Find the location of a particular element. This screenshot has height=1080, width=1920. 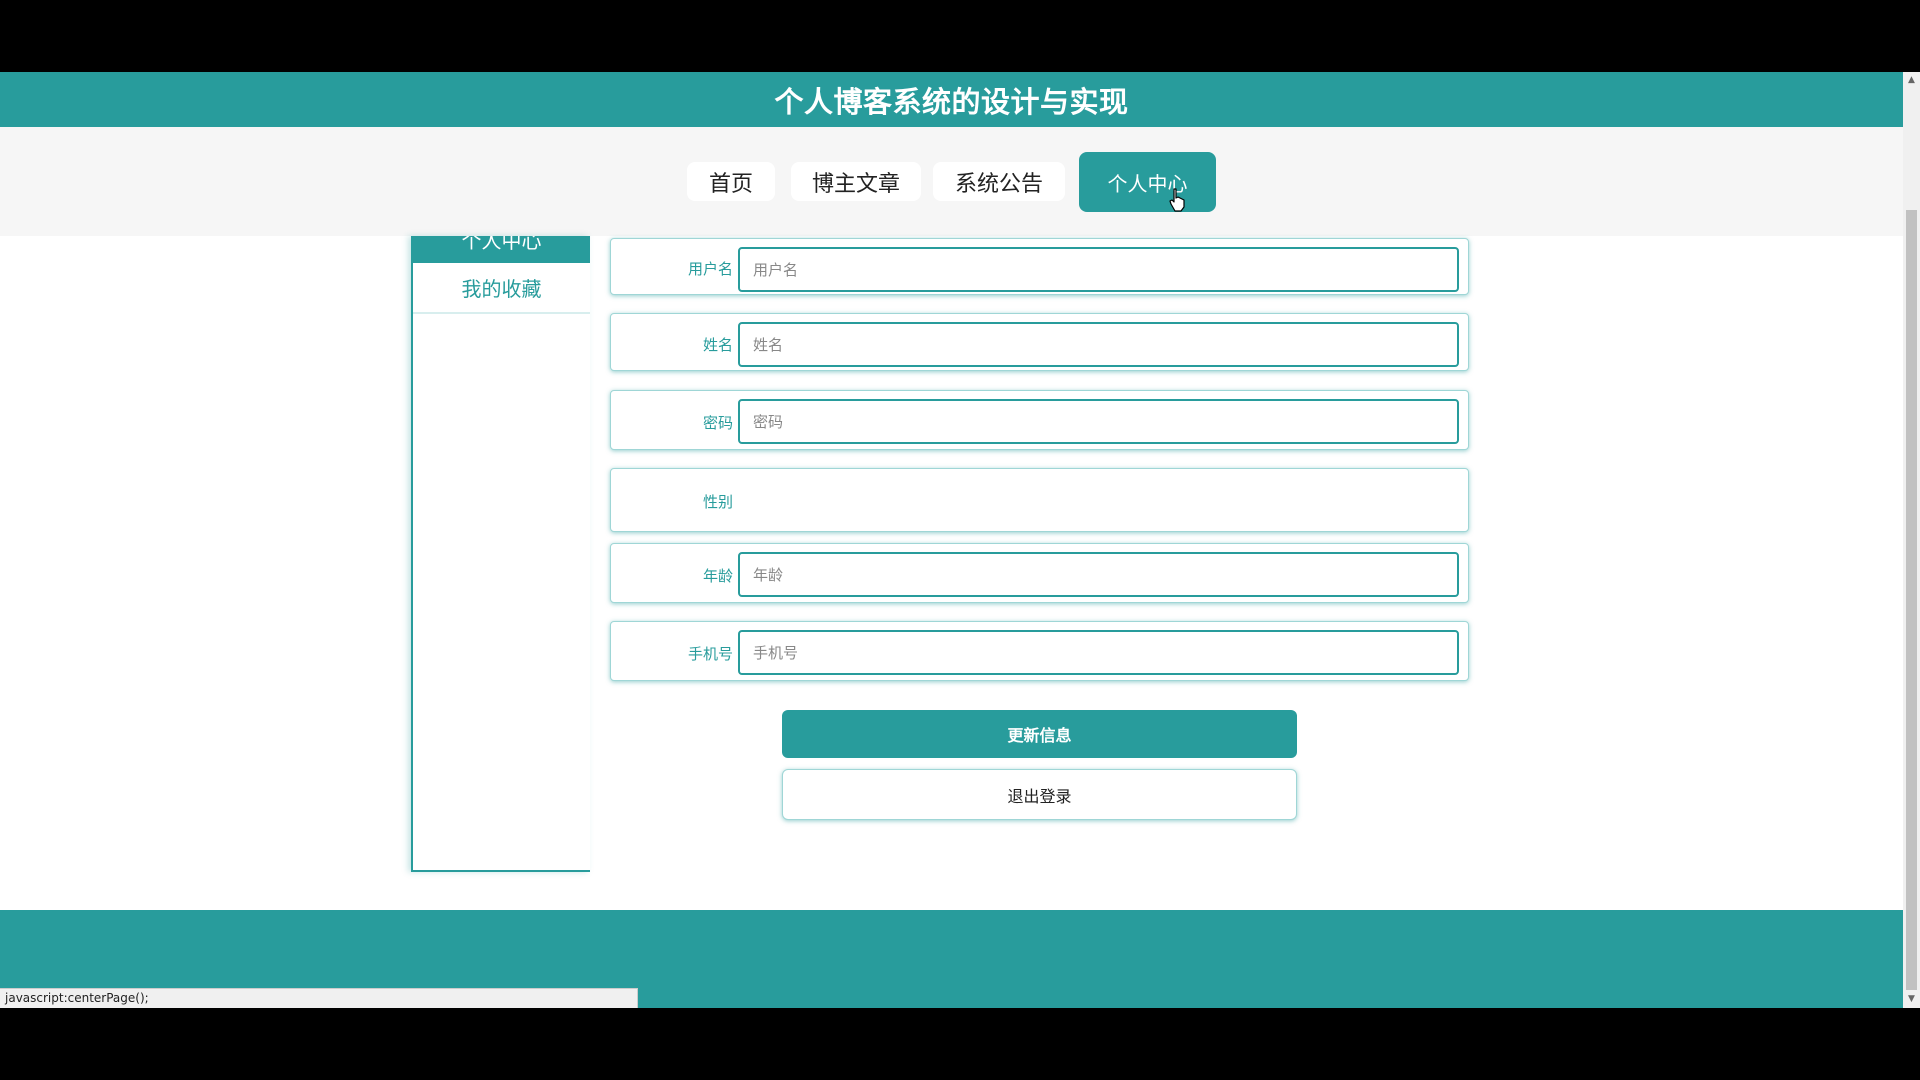

site-title: 个人博客系统的设计与实现 is located at coordinates (951, 101).